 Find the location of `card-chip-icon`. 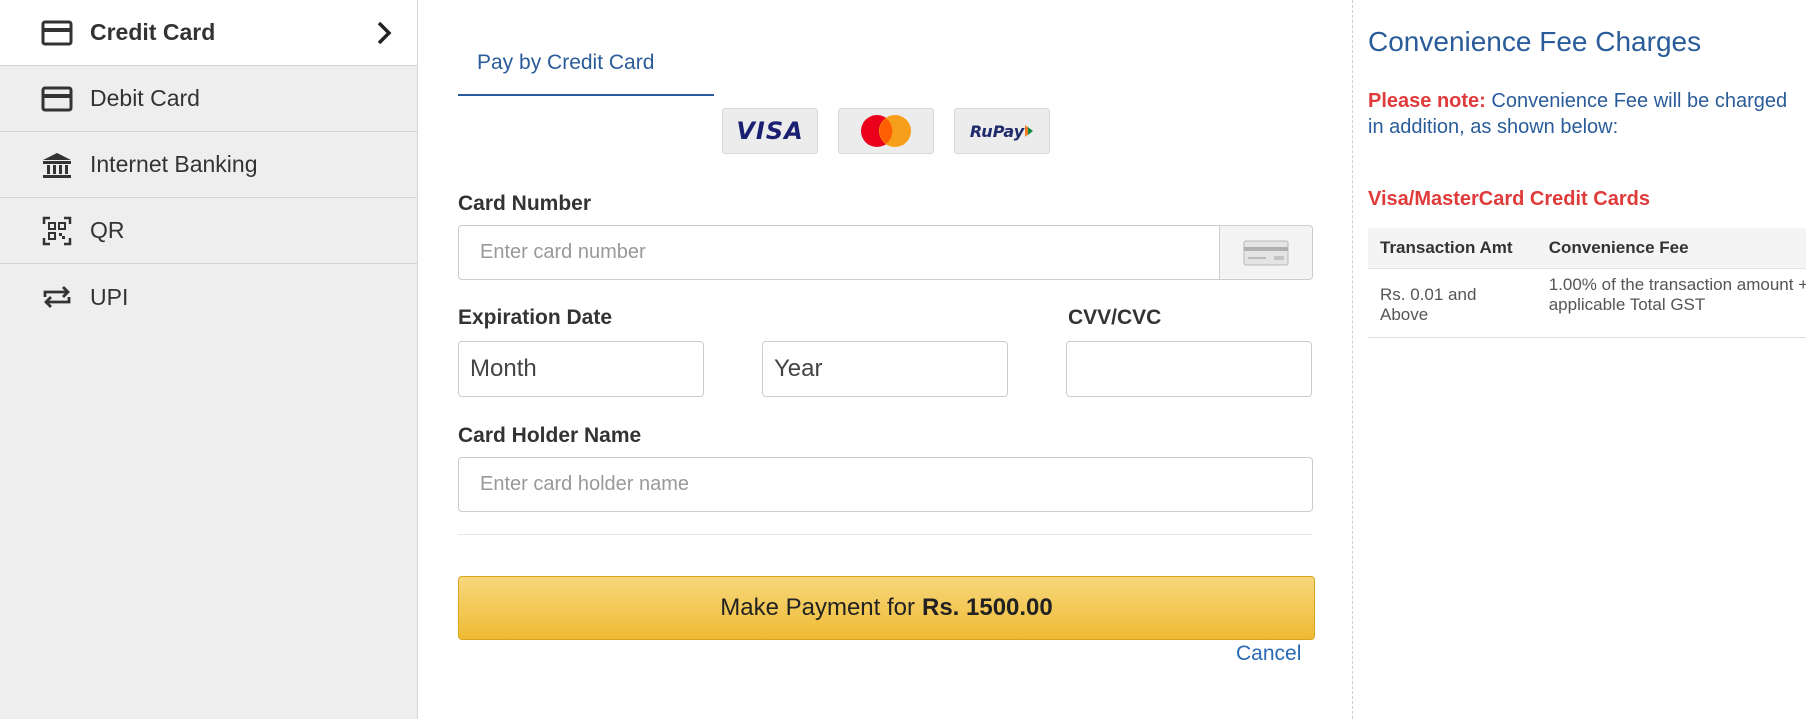

card-chip-icon is located at coordinates (1266, 252).